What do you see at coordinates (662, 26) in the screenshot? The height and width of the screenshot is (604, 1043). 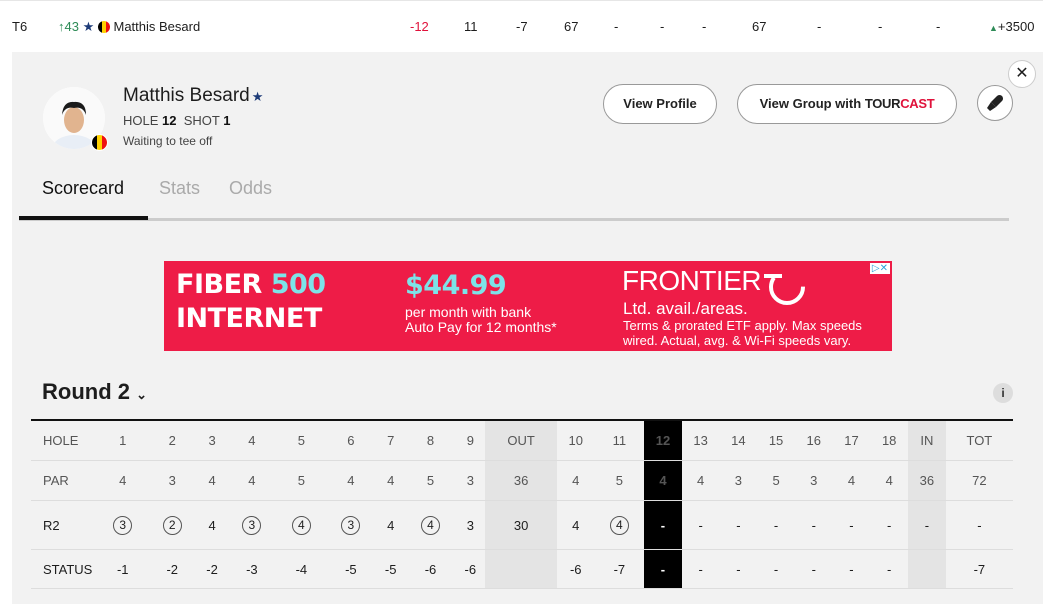 I see `round3: -` at bounding box center [662, 26].